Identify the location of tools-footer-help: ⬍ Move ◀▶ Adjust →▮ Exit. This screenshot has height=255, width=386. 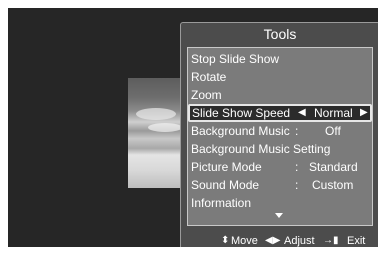
(279, 240).